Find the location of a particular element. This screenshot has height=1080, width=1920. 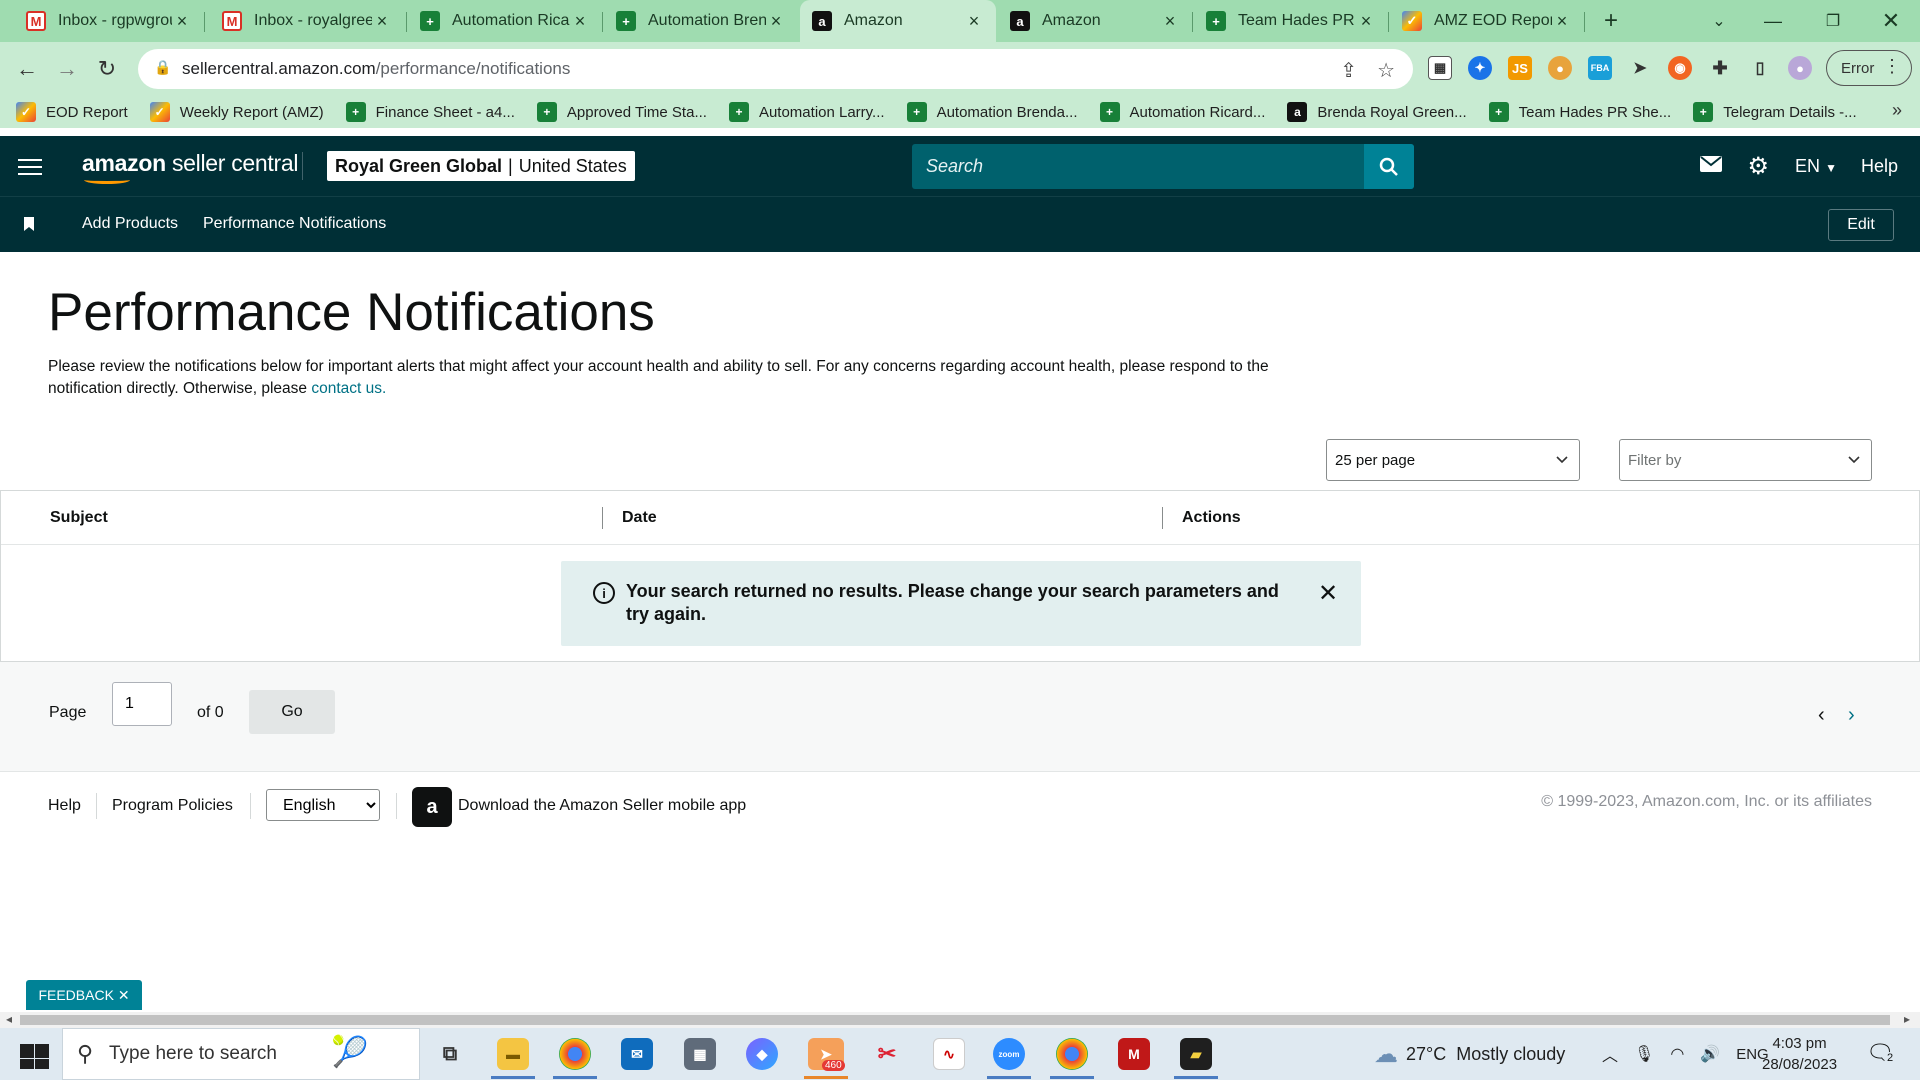

activity-monitor-icon: ∿ is located at coordinates (949, 1054).